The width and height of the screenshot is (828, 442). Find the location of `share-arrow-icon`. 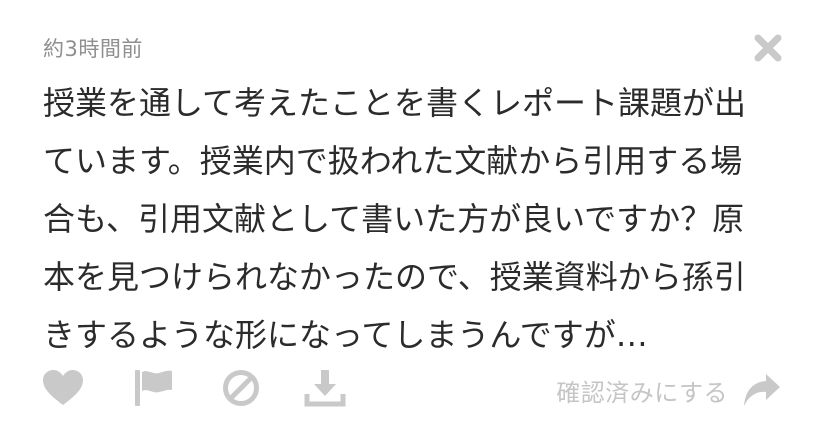

share-arrow-icon is located at coordinates (762, 390).